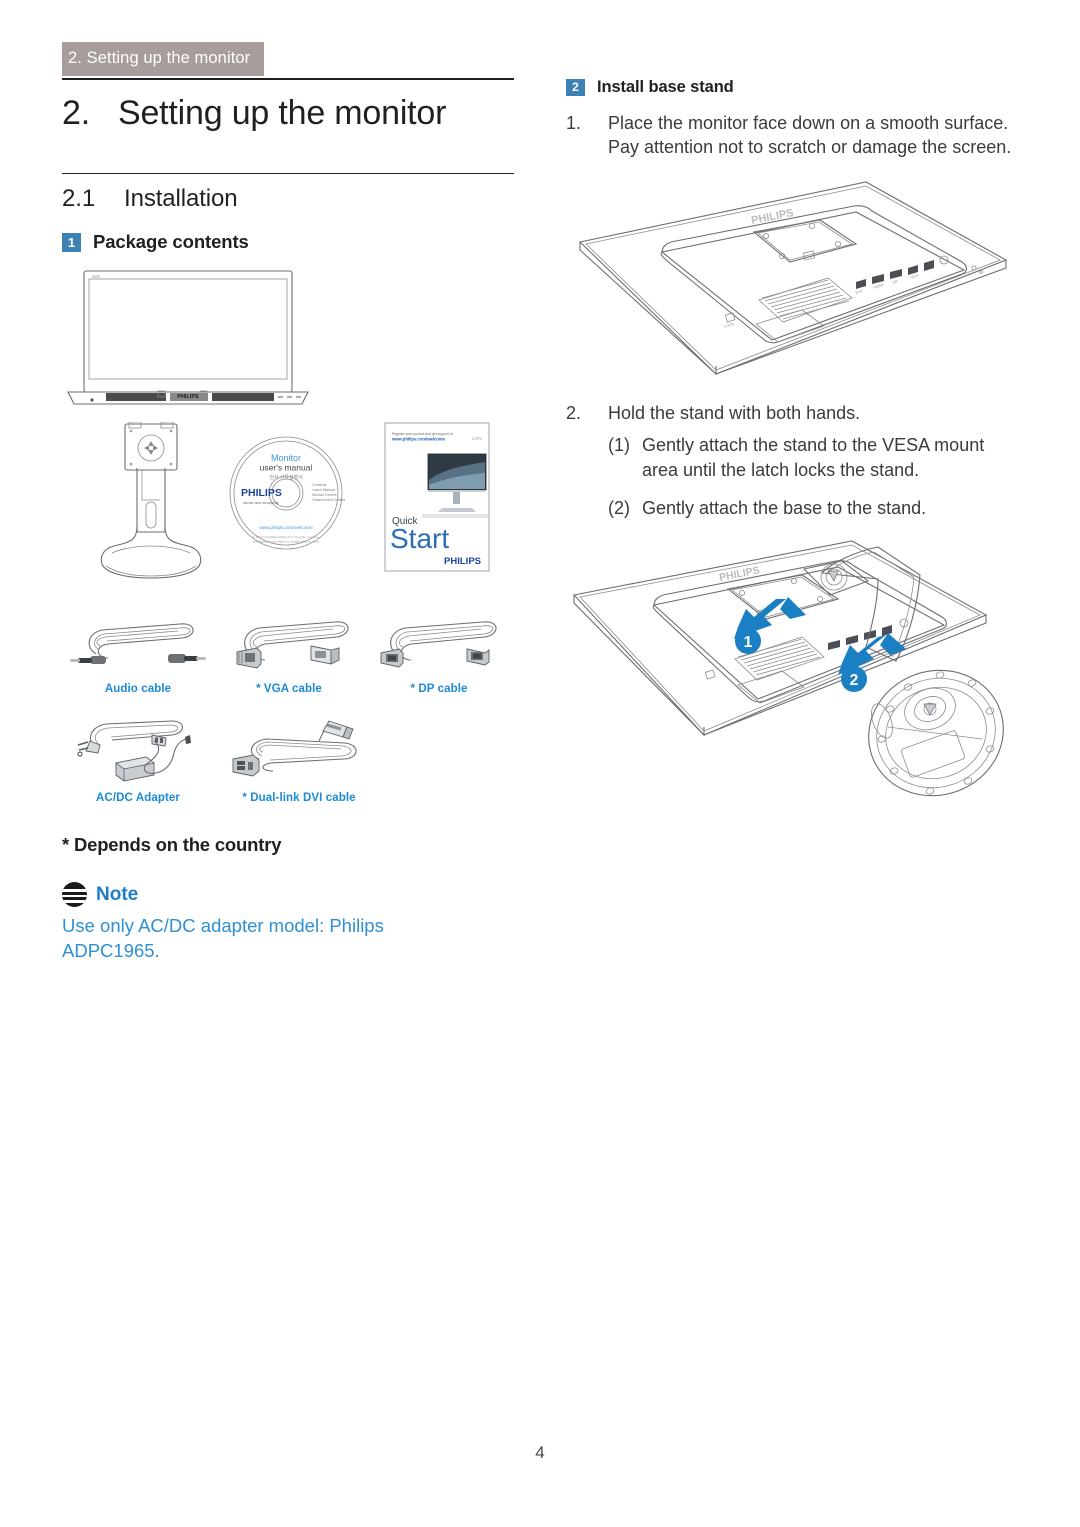  Describe the element at coordinates (770, 625) in the screenshot. I see `arrow-1-icon: 1` at that location.